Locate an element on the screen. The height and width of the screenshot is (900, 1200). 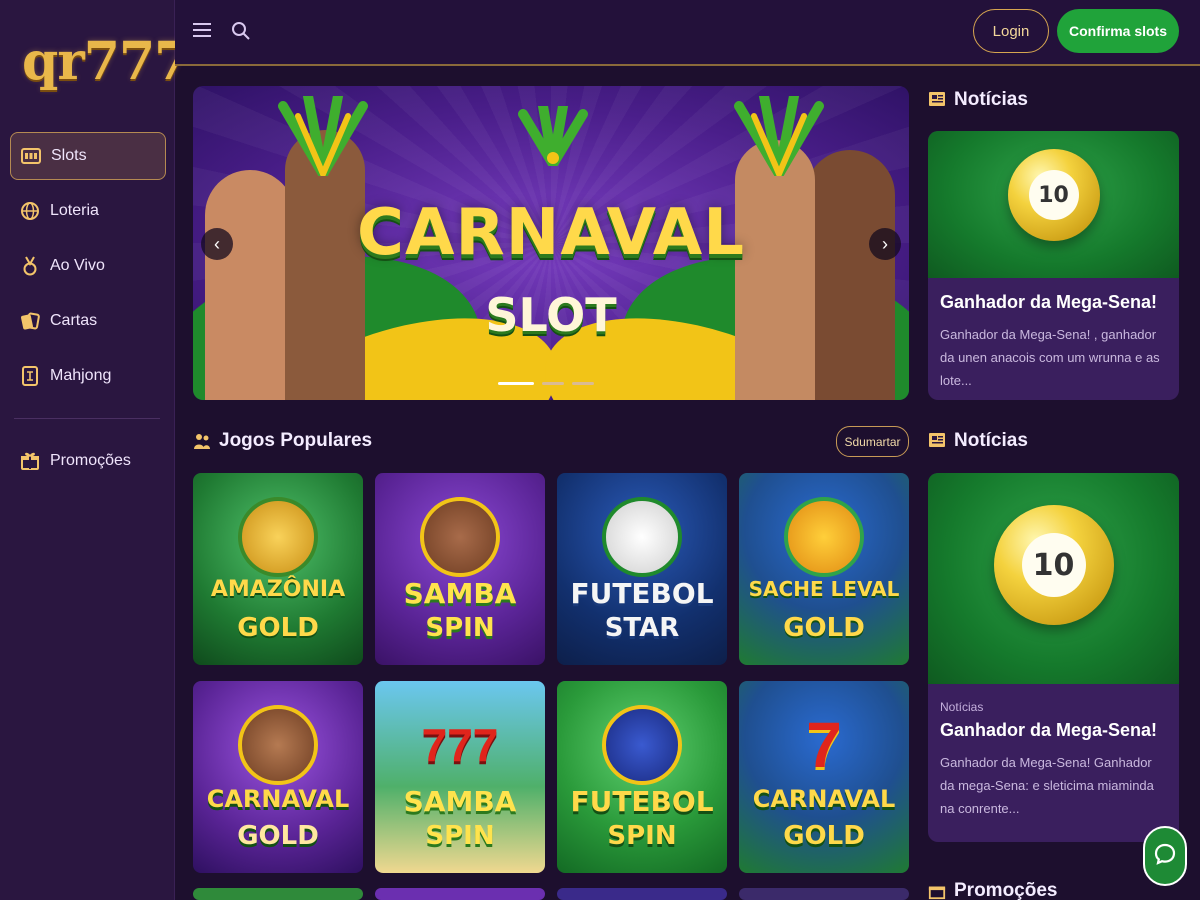
sidebar-item-label: Mahjong is located at coordinates (81, 375).